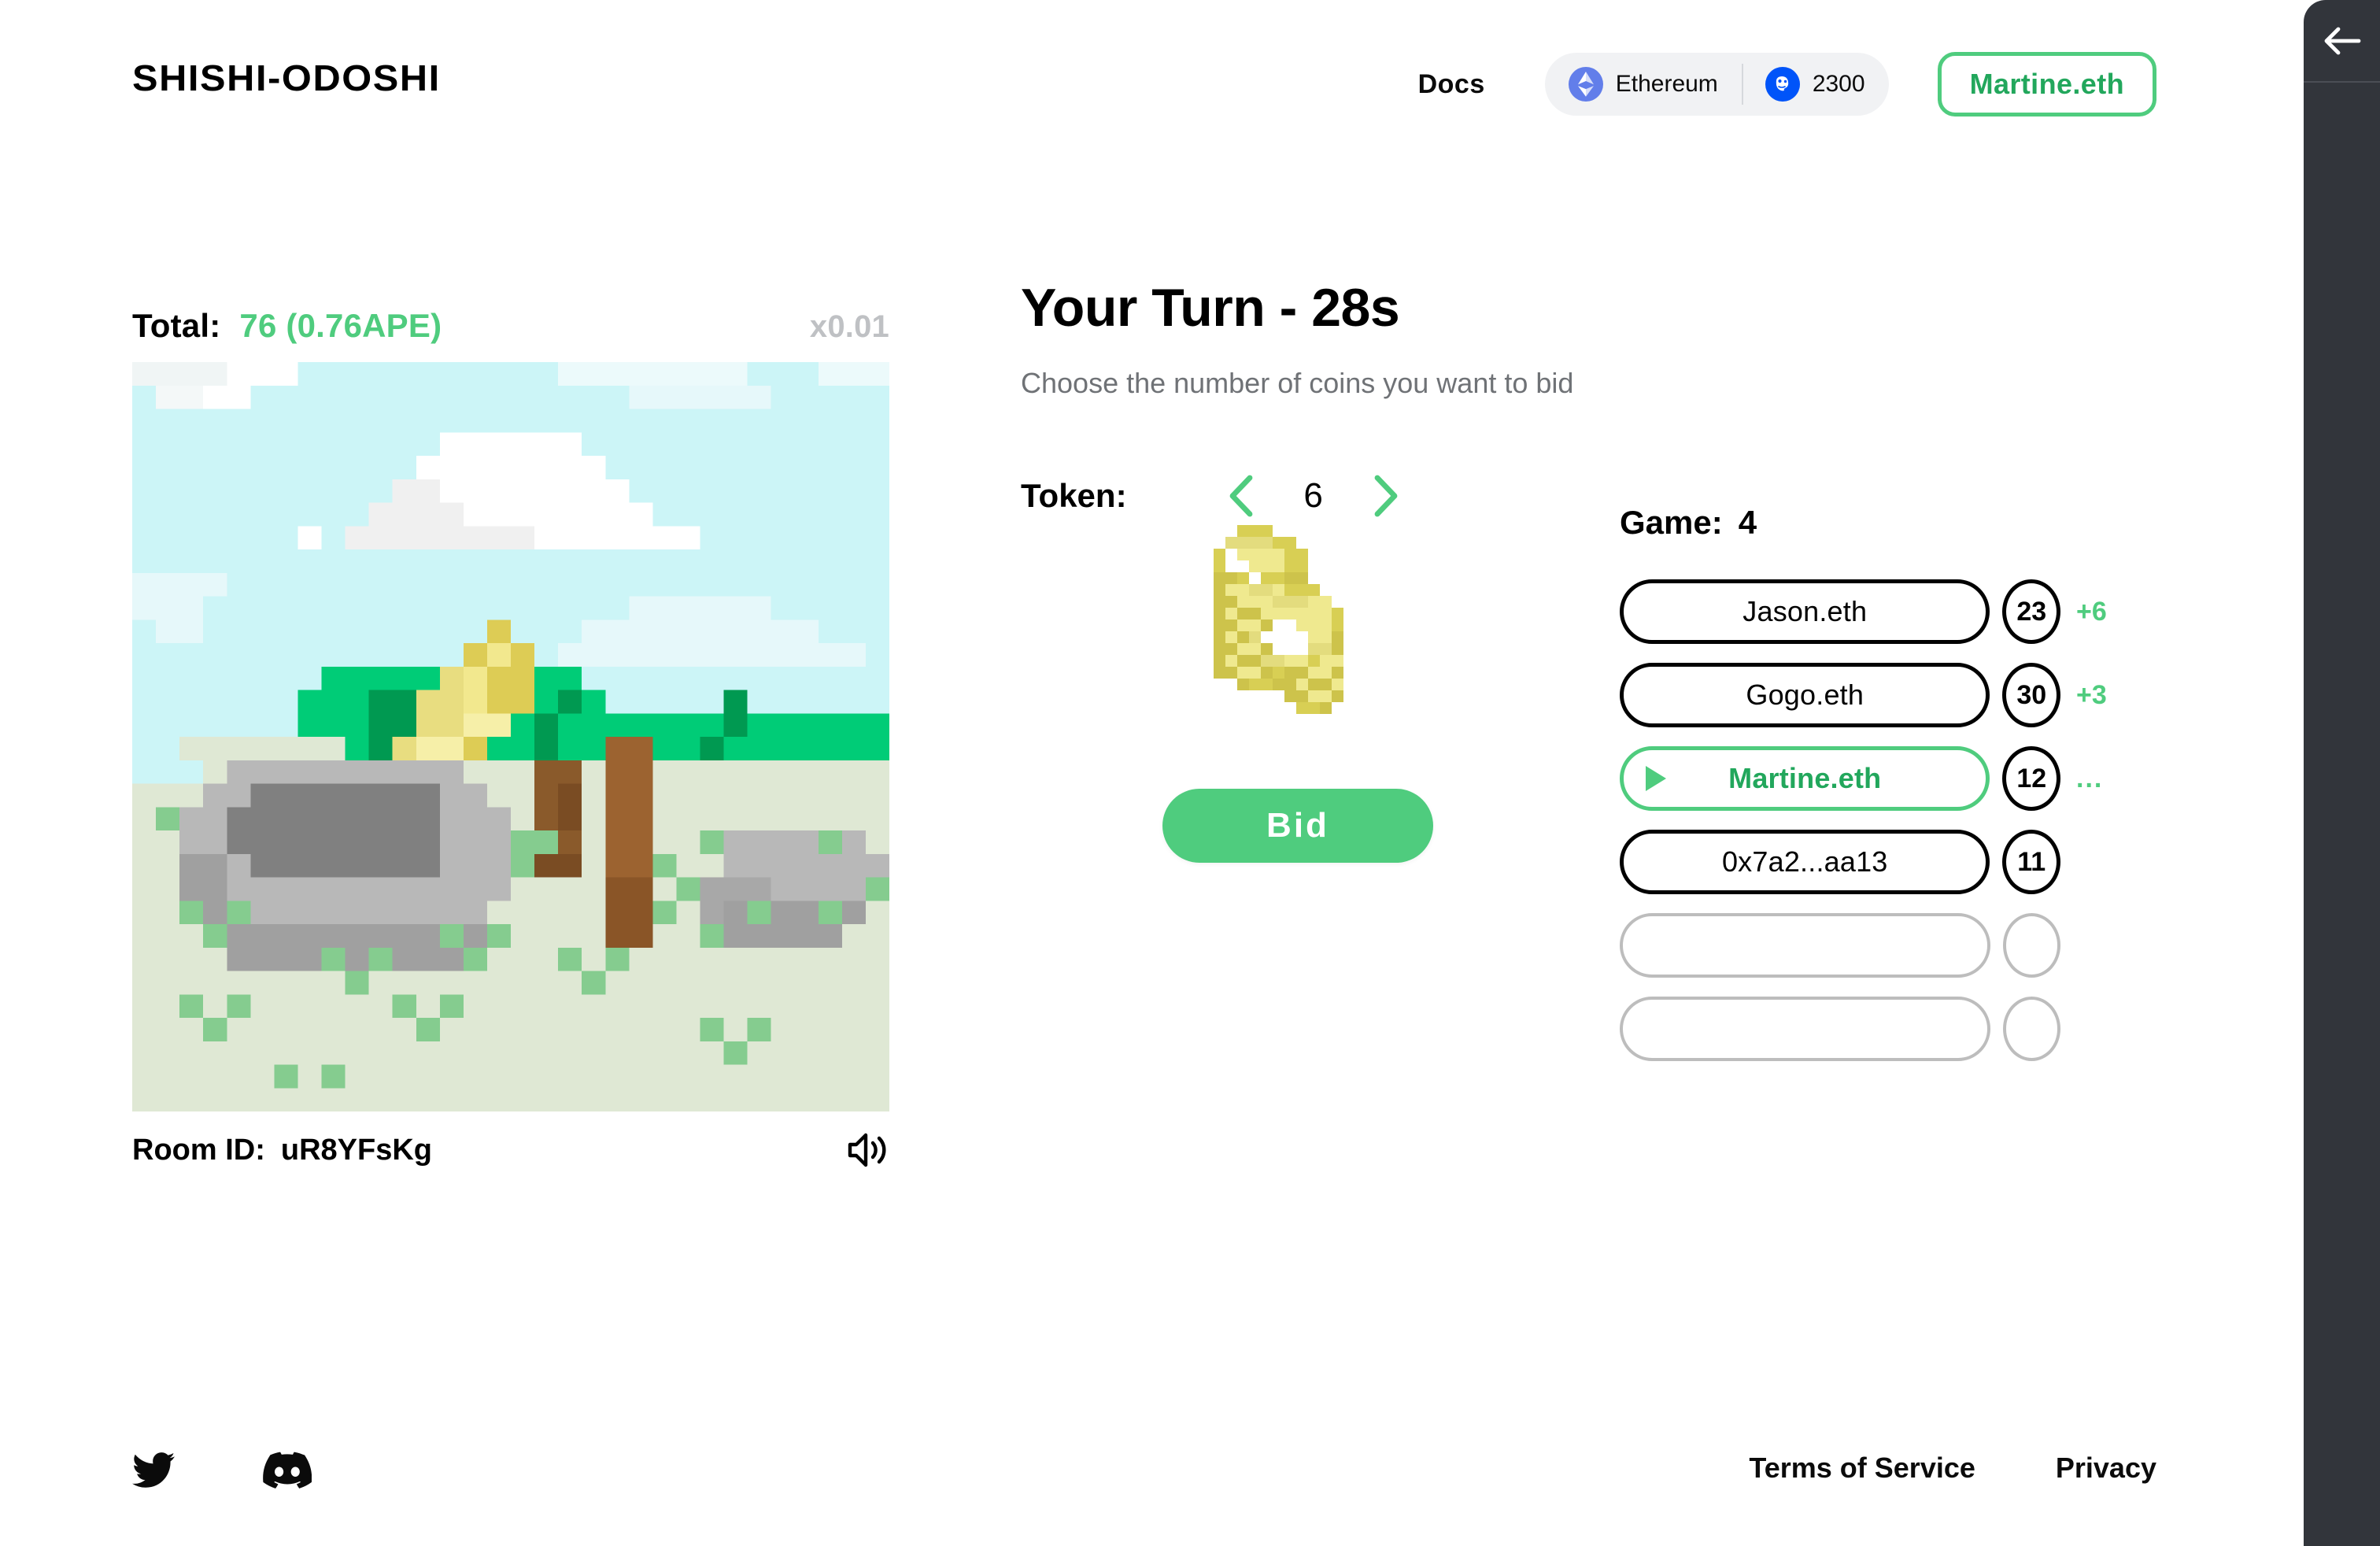  I want to click on bid-button-label: Bid, so click(1297, 825).